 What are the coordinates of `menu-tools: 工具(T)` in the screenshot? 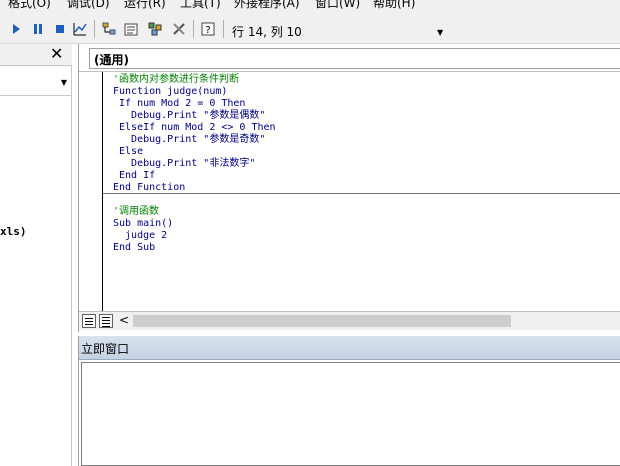 It's located at (200, 5).